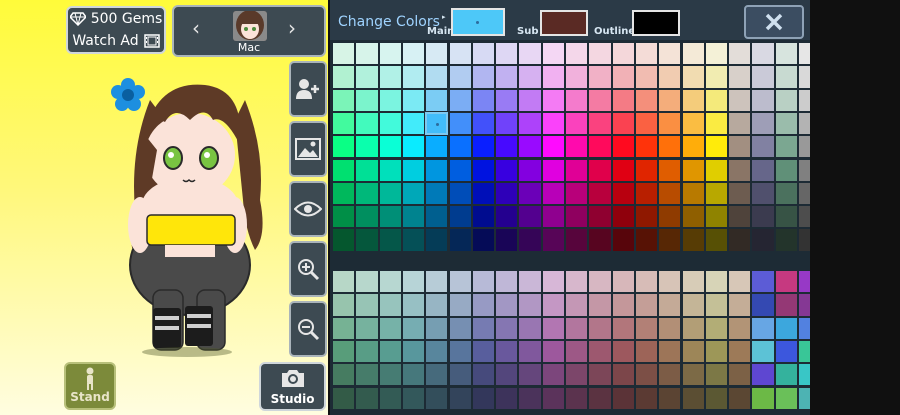 The width and height of the screenshot is (900, 415). What do you see at coordinates (308, 329) in the screenshot?
I see `zoom-out-button` at bounding box center [308, 329].